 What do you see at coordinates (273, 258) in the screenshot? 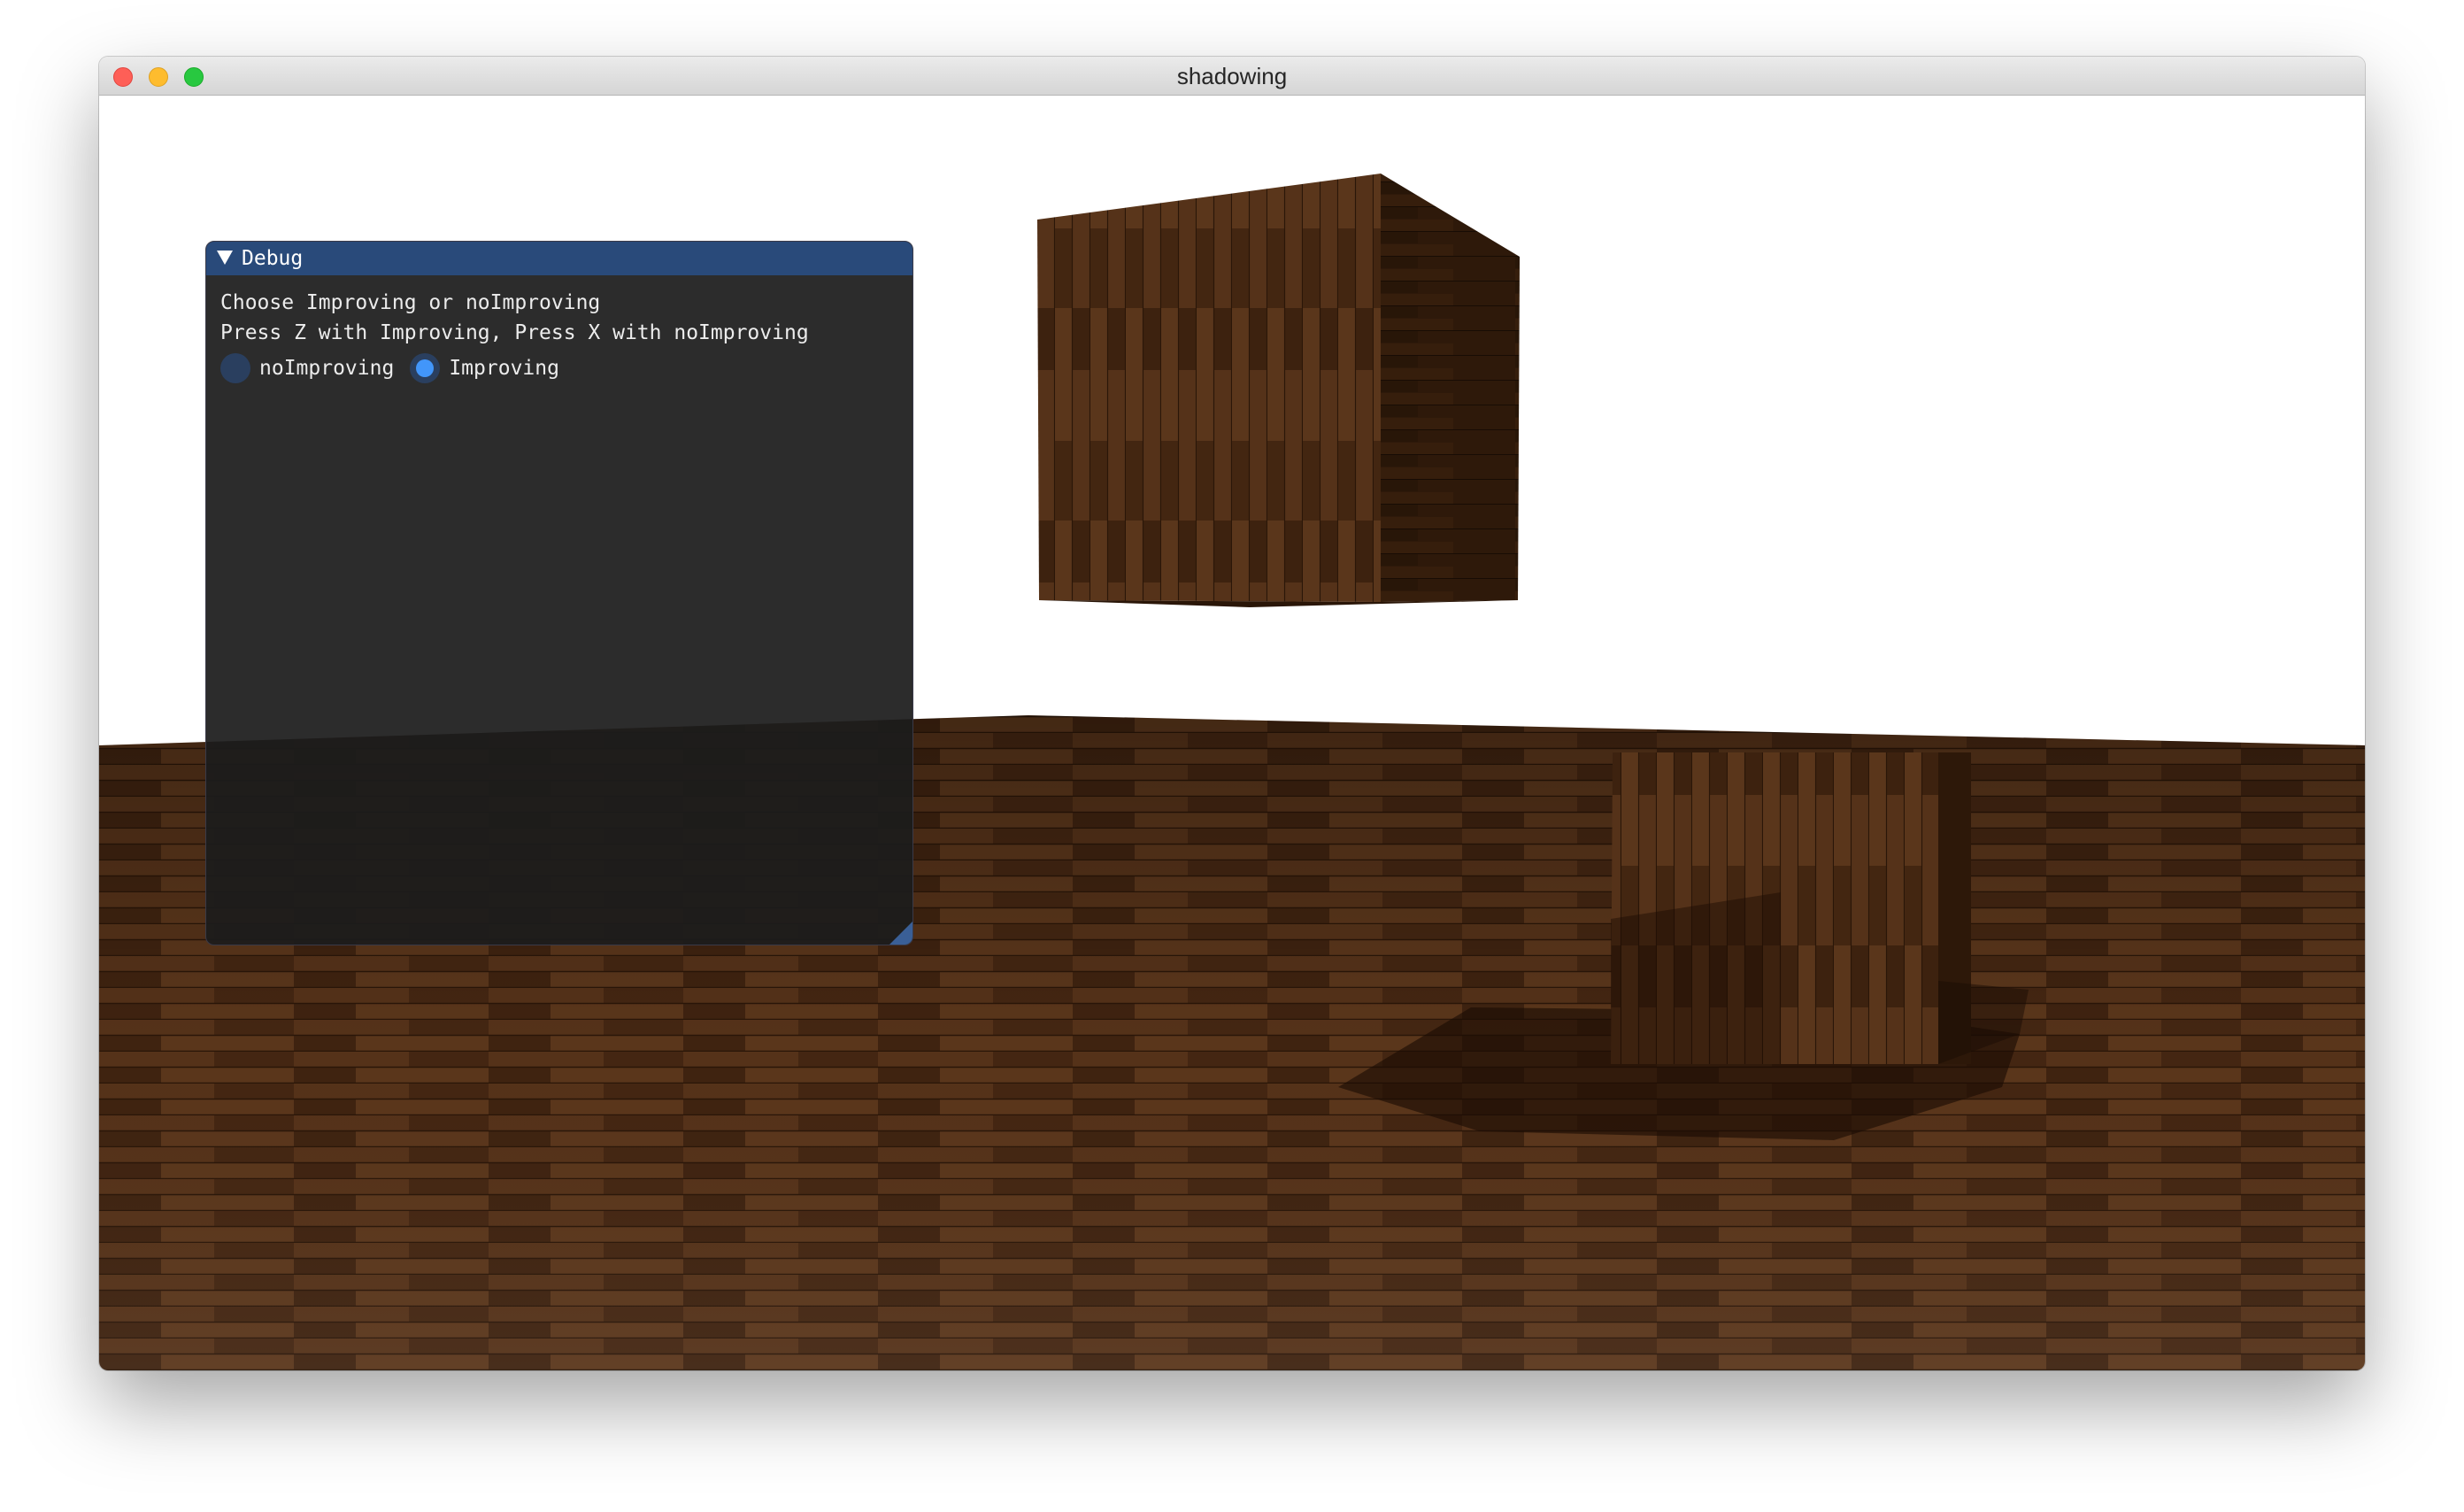
I see `debug-title: Debug` at bounding box center [273, 258].